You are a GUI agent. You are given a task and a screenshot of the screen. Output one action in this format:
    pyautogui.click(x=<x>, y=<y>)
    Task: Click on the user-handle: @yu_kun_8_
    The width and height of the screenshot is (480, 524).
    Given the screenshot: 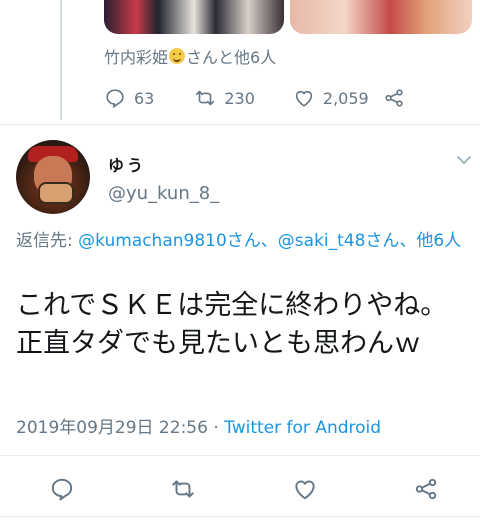 What is the action you would take?
    pyautogui.click(x=163, y=193)
    